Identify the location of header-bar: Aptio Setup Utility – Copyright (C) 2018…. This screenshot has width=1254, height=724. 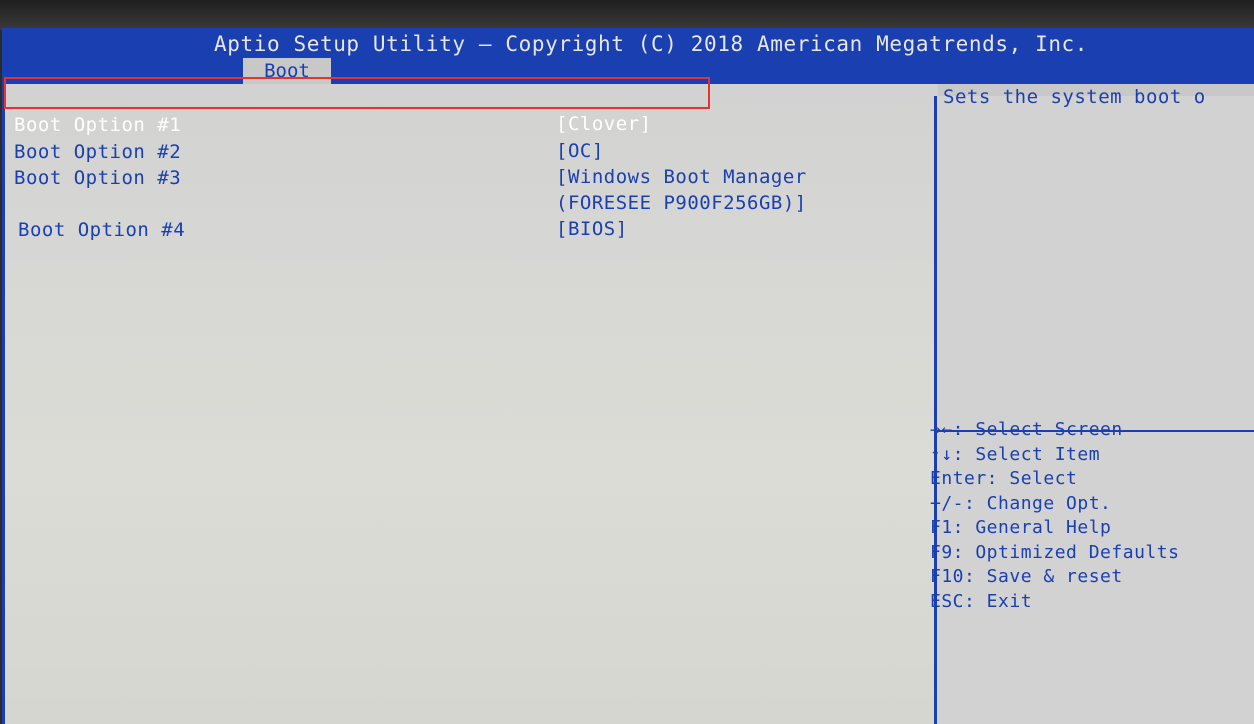
(628, 56).